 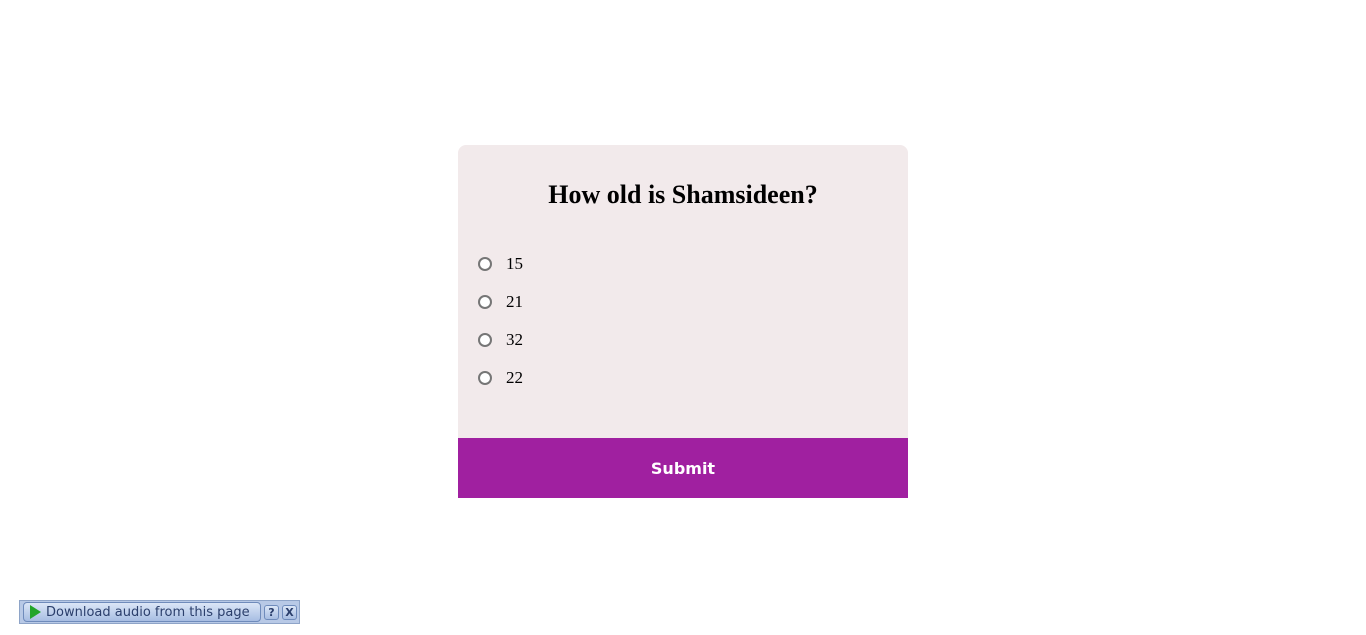 What do you see at coordinates (514, 339) in the screenshot?
I see `answer-label: 32` at bounding box center [514, 339].